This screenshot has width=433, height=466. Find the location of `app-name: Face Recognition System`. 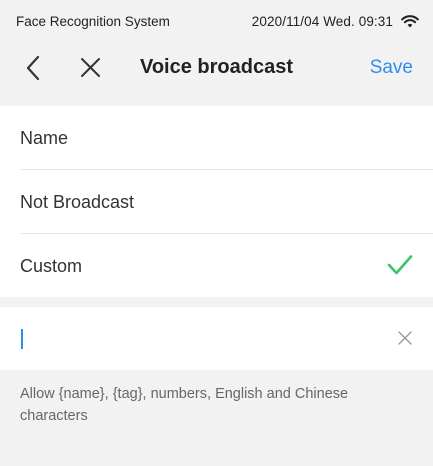

app-name: Face Recognition System is located at coordinates (93, 21).